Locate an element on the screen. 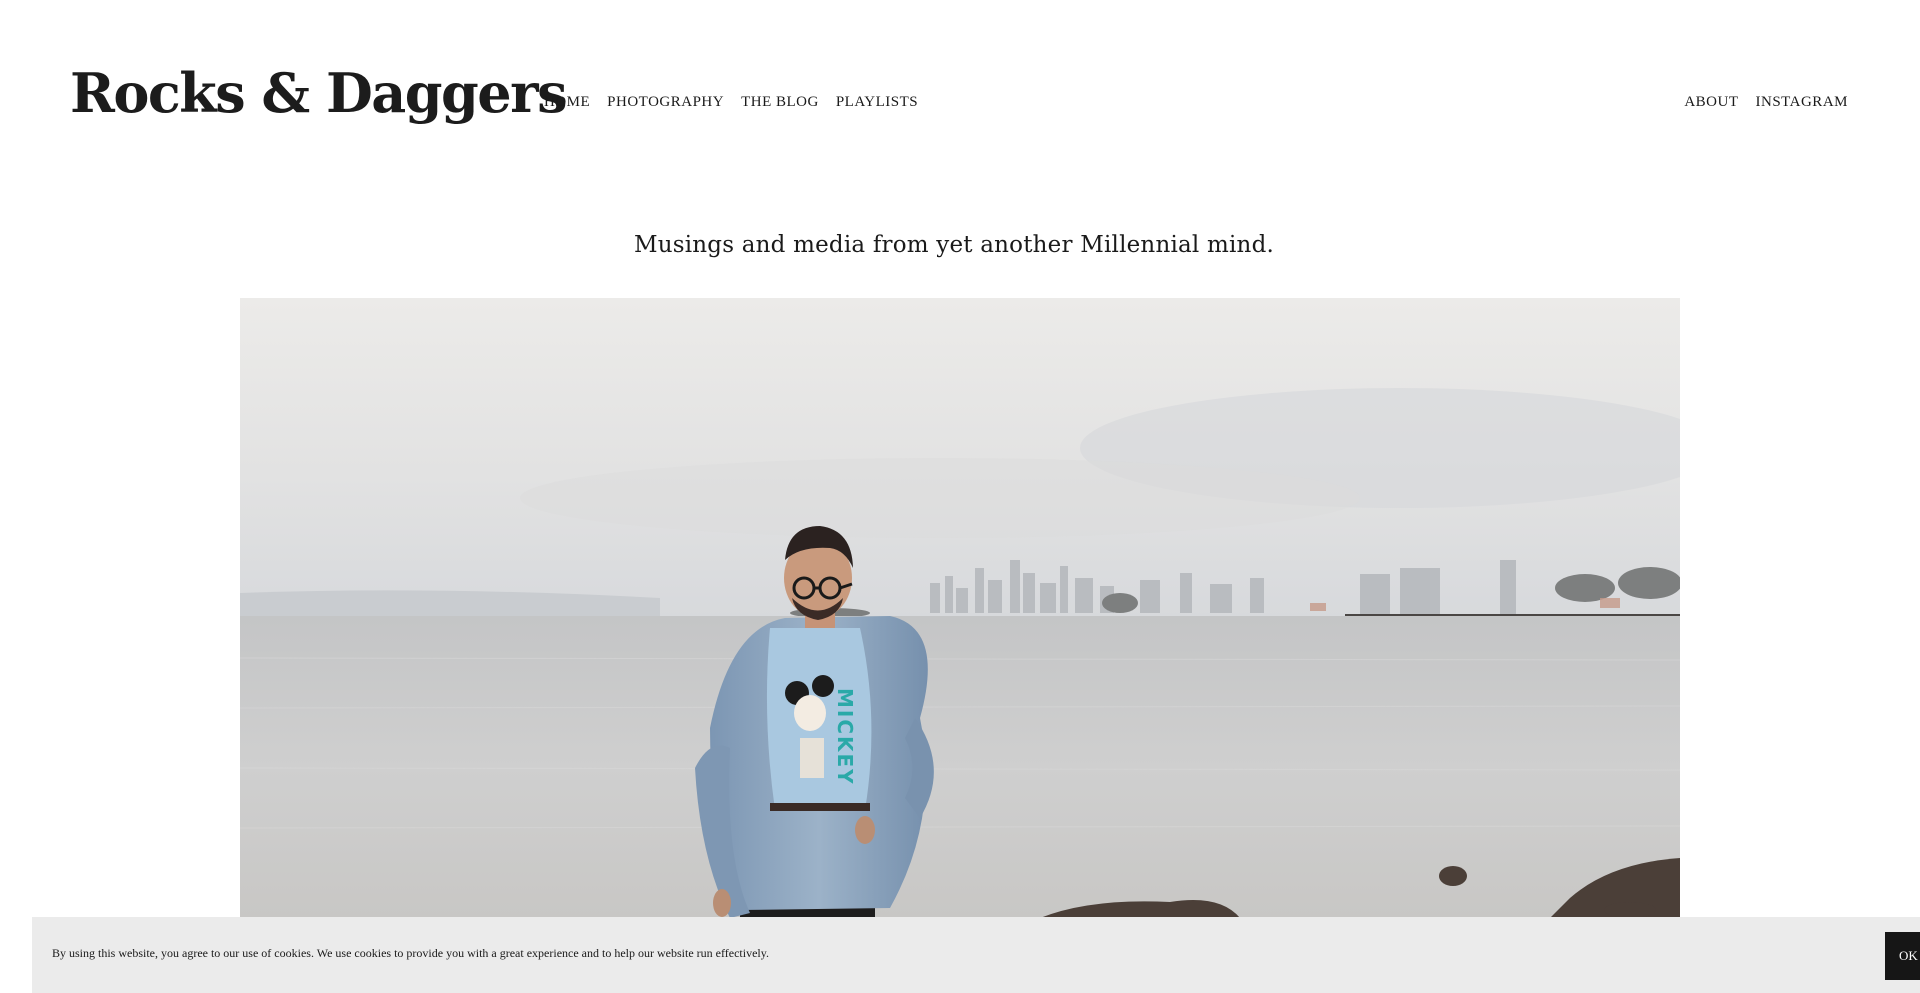  tshirt-text: MICKEY is located at coordinates (845, 737).